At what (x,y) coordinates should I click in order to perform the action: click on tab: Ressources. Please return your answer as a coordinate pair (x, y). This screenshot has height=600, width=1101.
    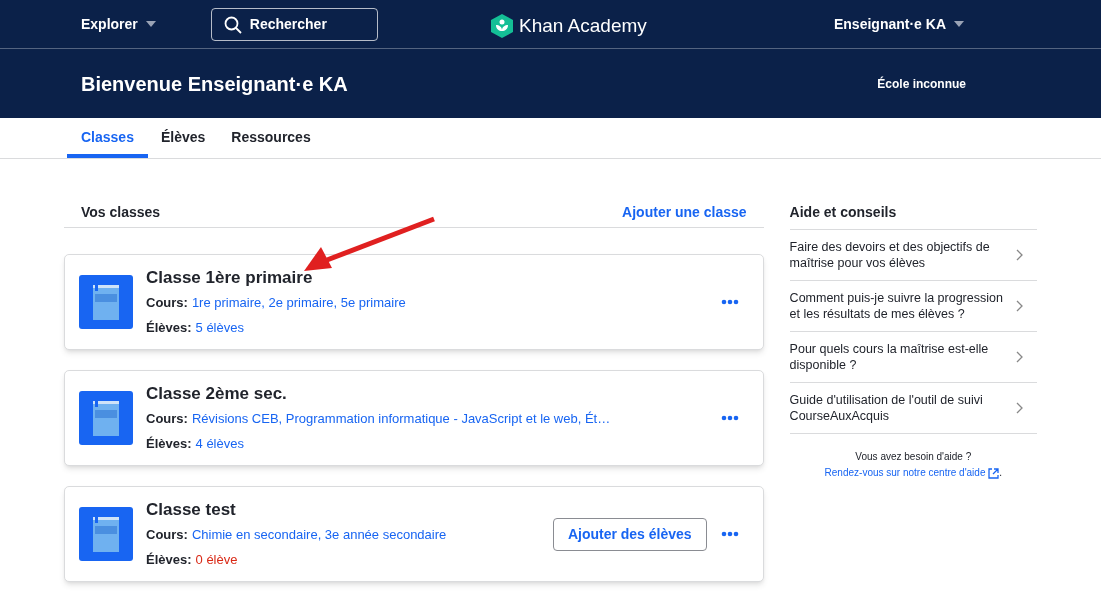
    Looking at the image, I should click on (271, 138).